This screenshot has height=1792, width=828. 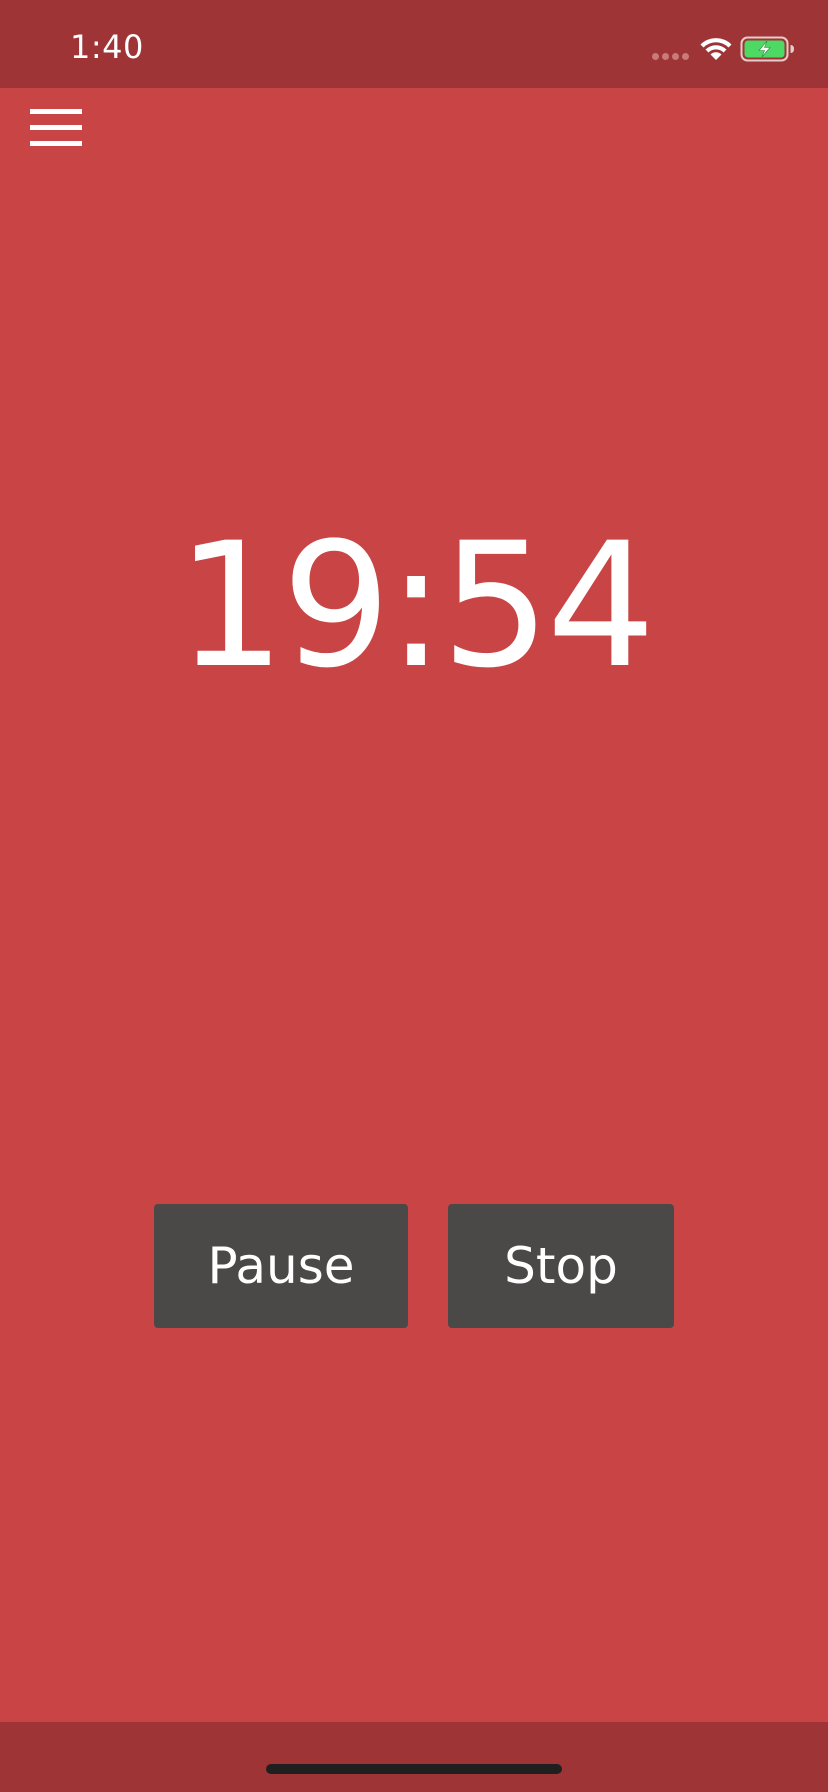 I want to click on timer-display: 19:54, so click(x=416, y=605).